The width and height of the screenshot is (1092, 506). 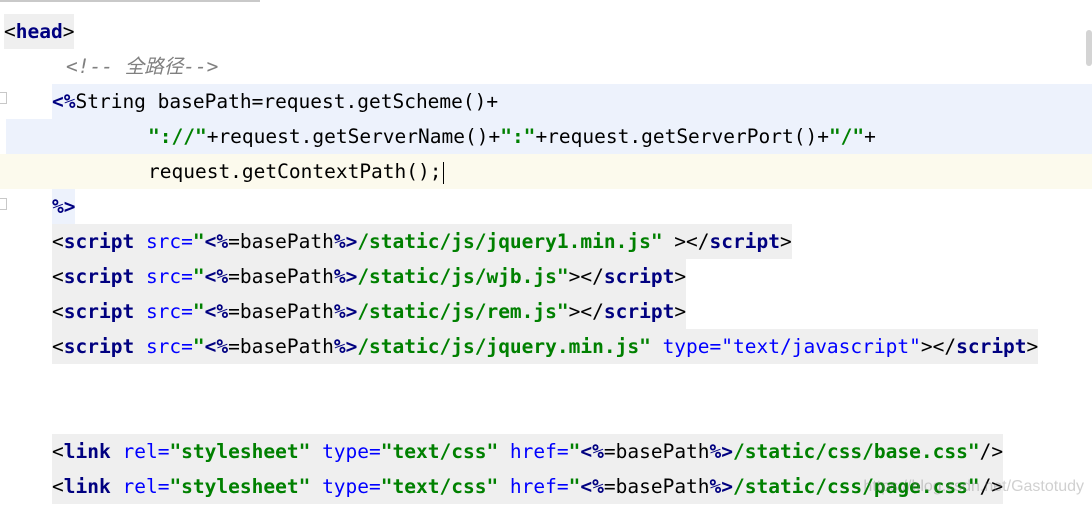 What do you see at coordinates (1089, 48) in the screenshot?
I see `vertical-scrollbar` at bounding box center [1089, 48].